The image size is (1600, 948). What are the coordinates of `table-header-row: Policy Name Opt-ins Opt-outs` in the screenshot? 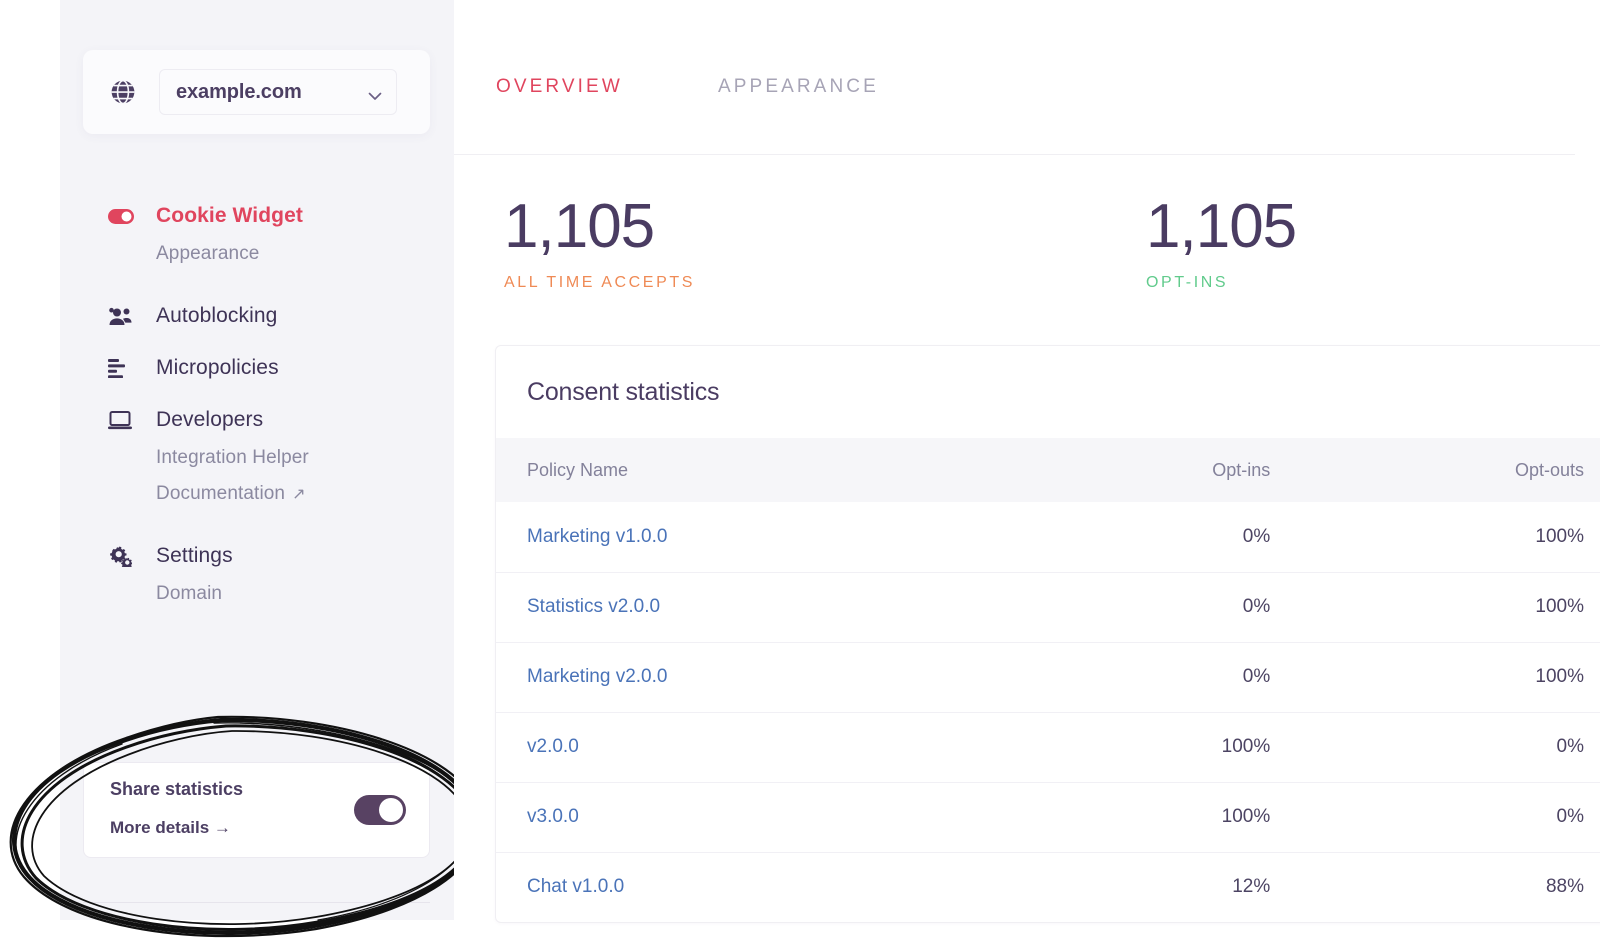 It's located at (1048, 470).